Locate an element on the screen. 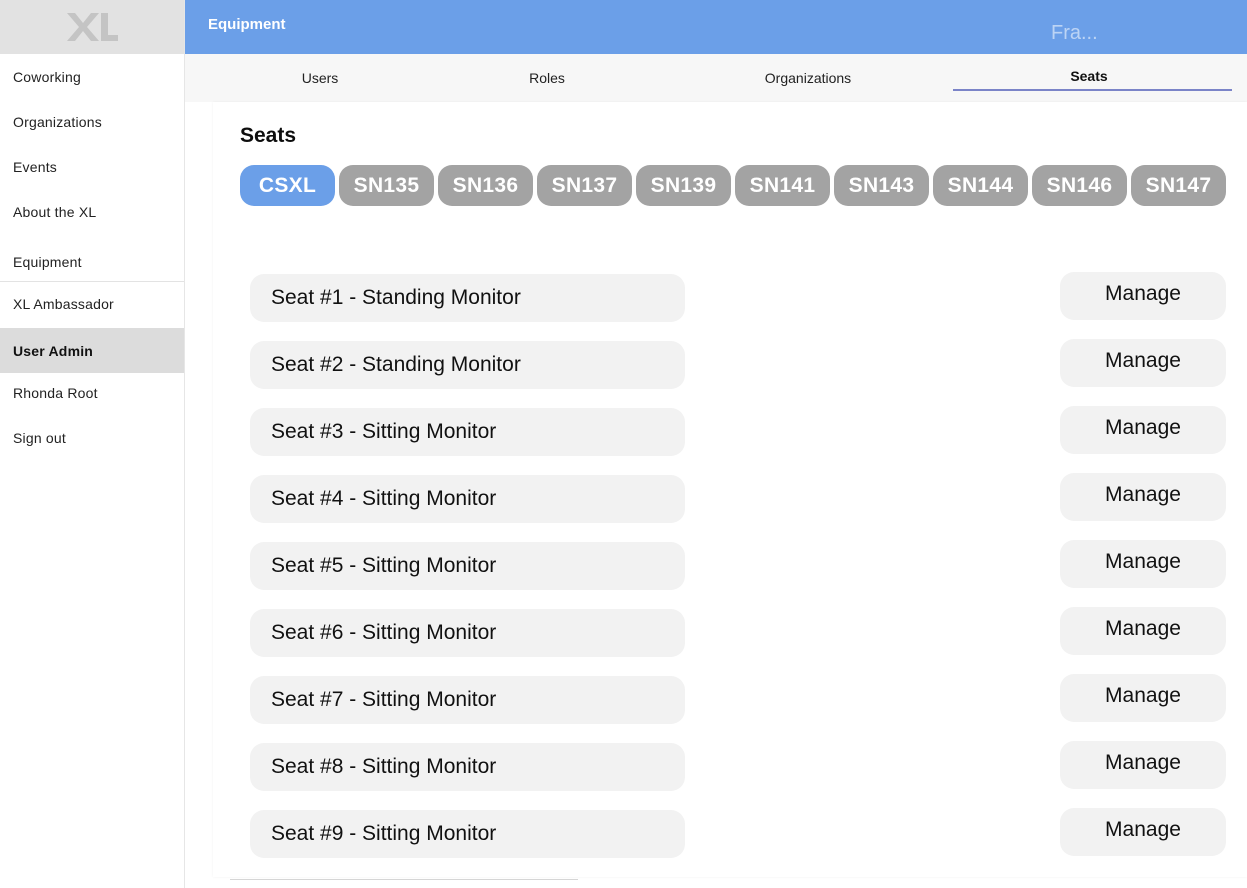 Image resolution: width=1247 pixels, height=888 pixels. seat-name: Seat #4 - Sitting Monitor is located at coordinates (384, 498).